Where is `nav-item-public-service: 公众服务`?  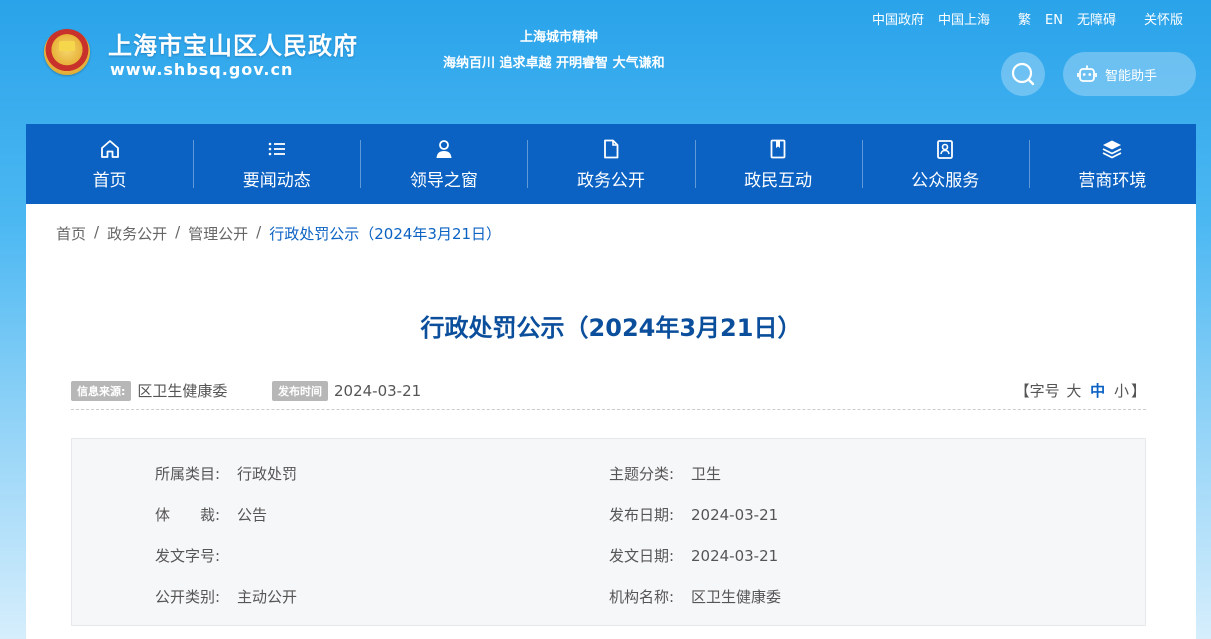
nav-item-public-service: 公众服务 is located at coordinates (945, 164).